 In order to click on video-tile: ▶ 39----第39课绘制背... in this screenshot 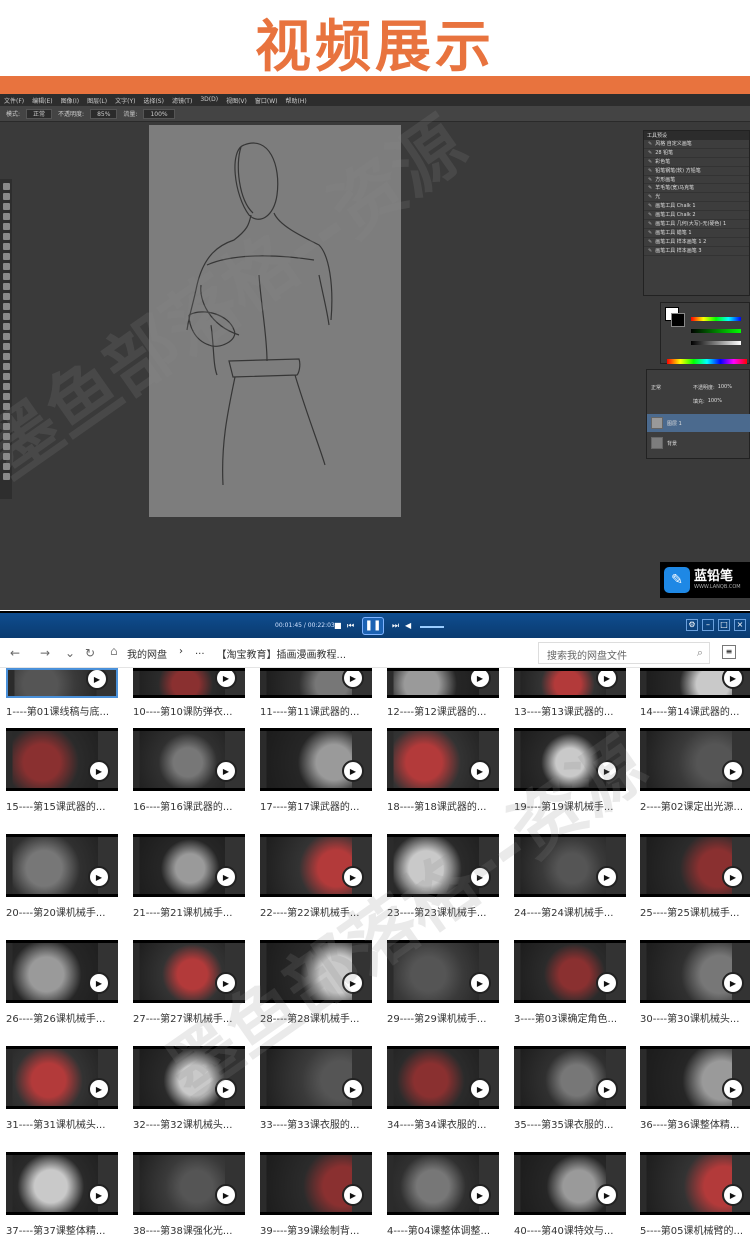, I will do `click(316, 1199)`.